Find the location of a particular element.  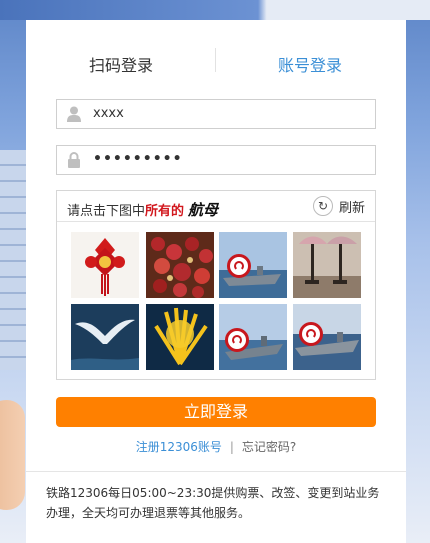

lock-icon is located at coordinates (74, 160).